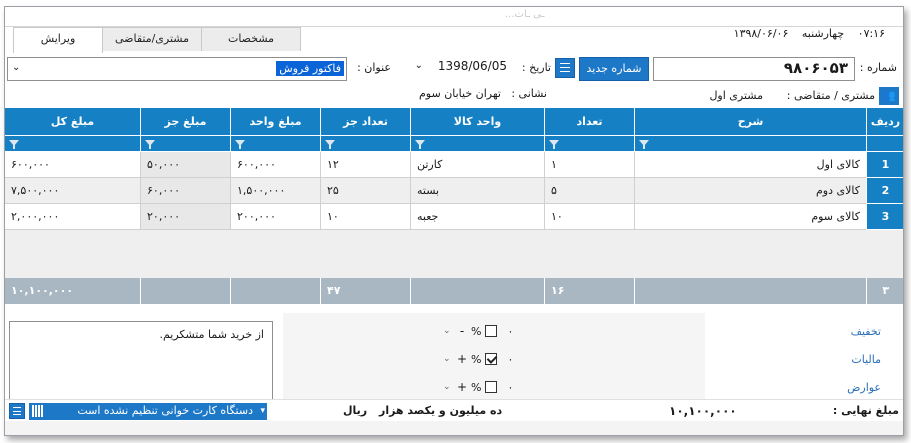  What do you see at coordinates (262, 411) in the screenshot?
I see `chevron-down-icon: ▾` at bounding box center [262, 411].